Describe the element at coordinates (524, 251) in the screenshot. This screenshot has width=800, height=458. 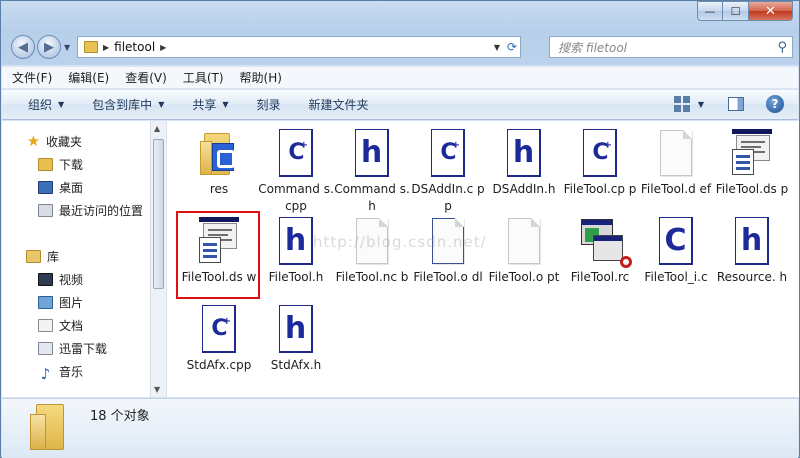
I see `file-item: FileTool.o pt` at that location.